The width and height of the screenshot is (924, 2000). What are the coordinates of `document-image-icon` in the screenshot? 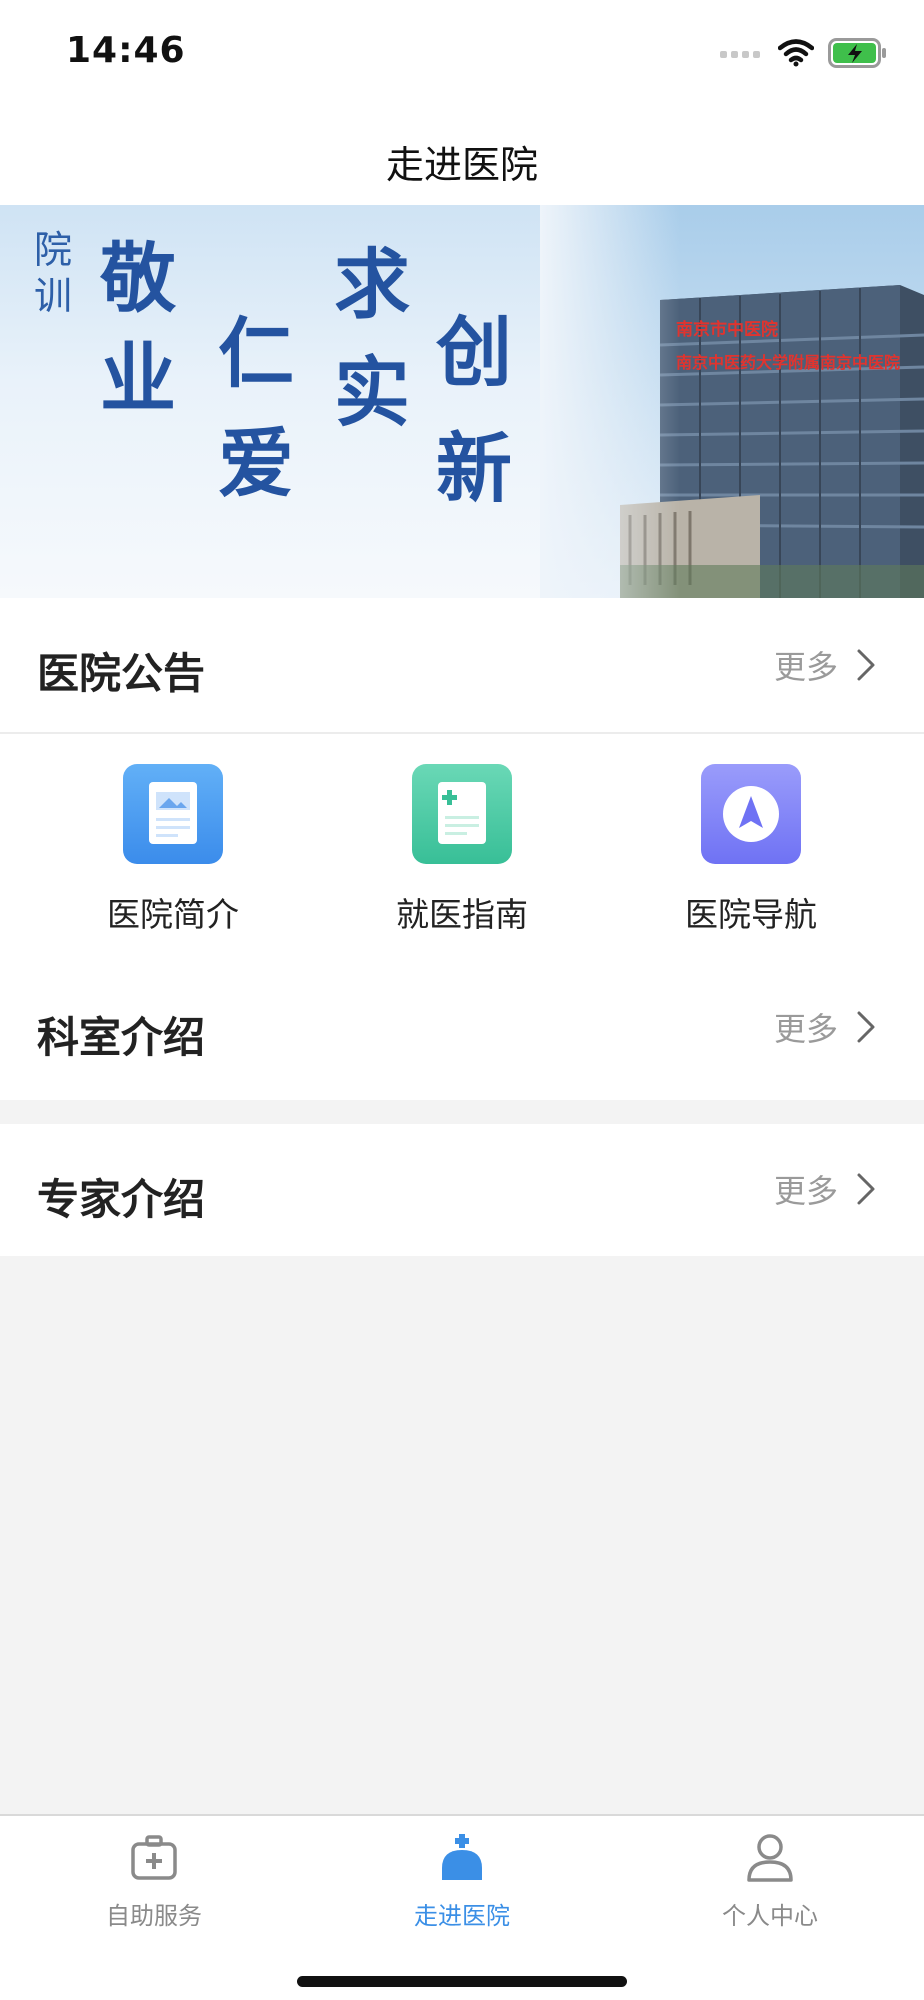 It's located at (173, 814).